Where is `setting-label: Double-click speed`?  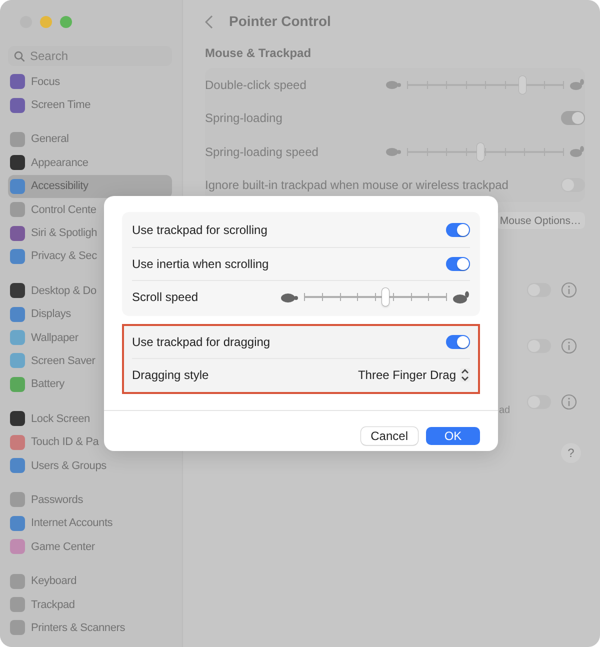
setting-label: Double-click speed is located at coordinates (255, 85).